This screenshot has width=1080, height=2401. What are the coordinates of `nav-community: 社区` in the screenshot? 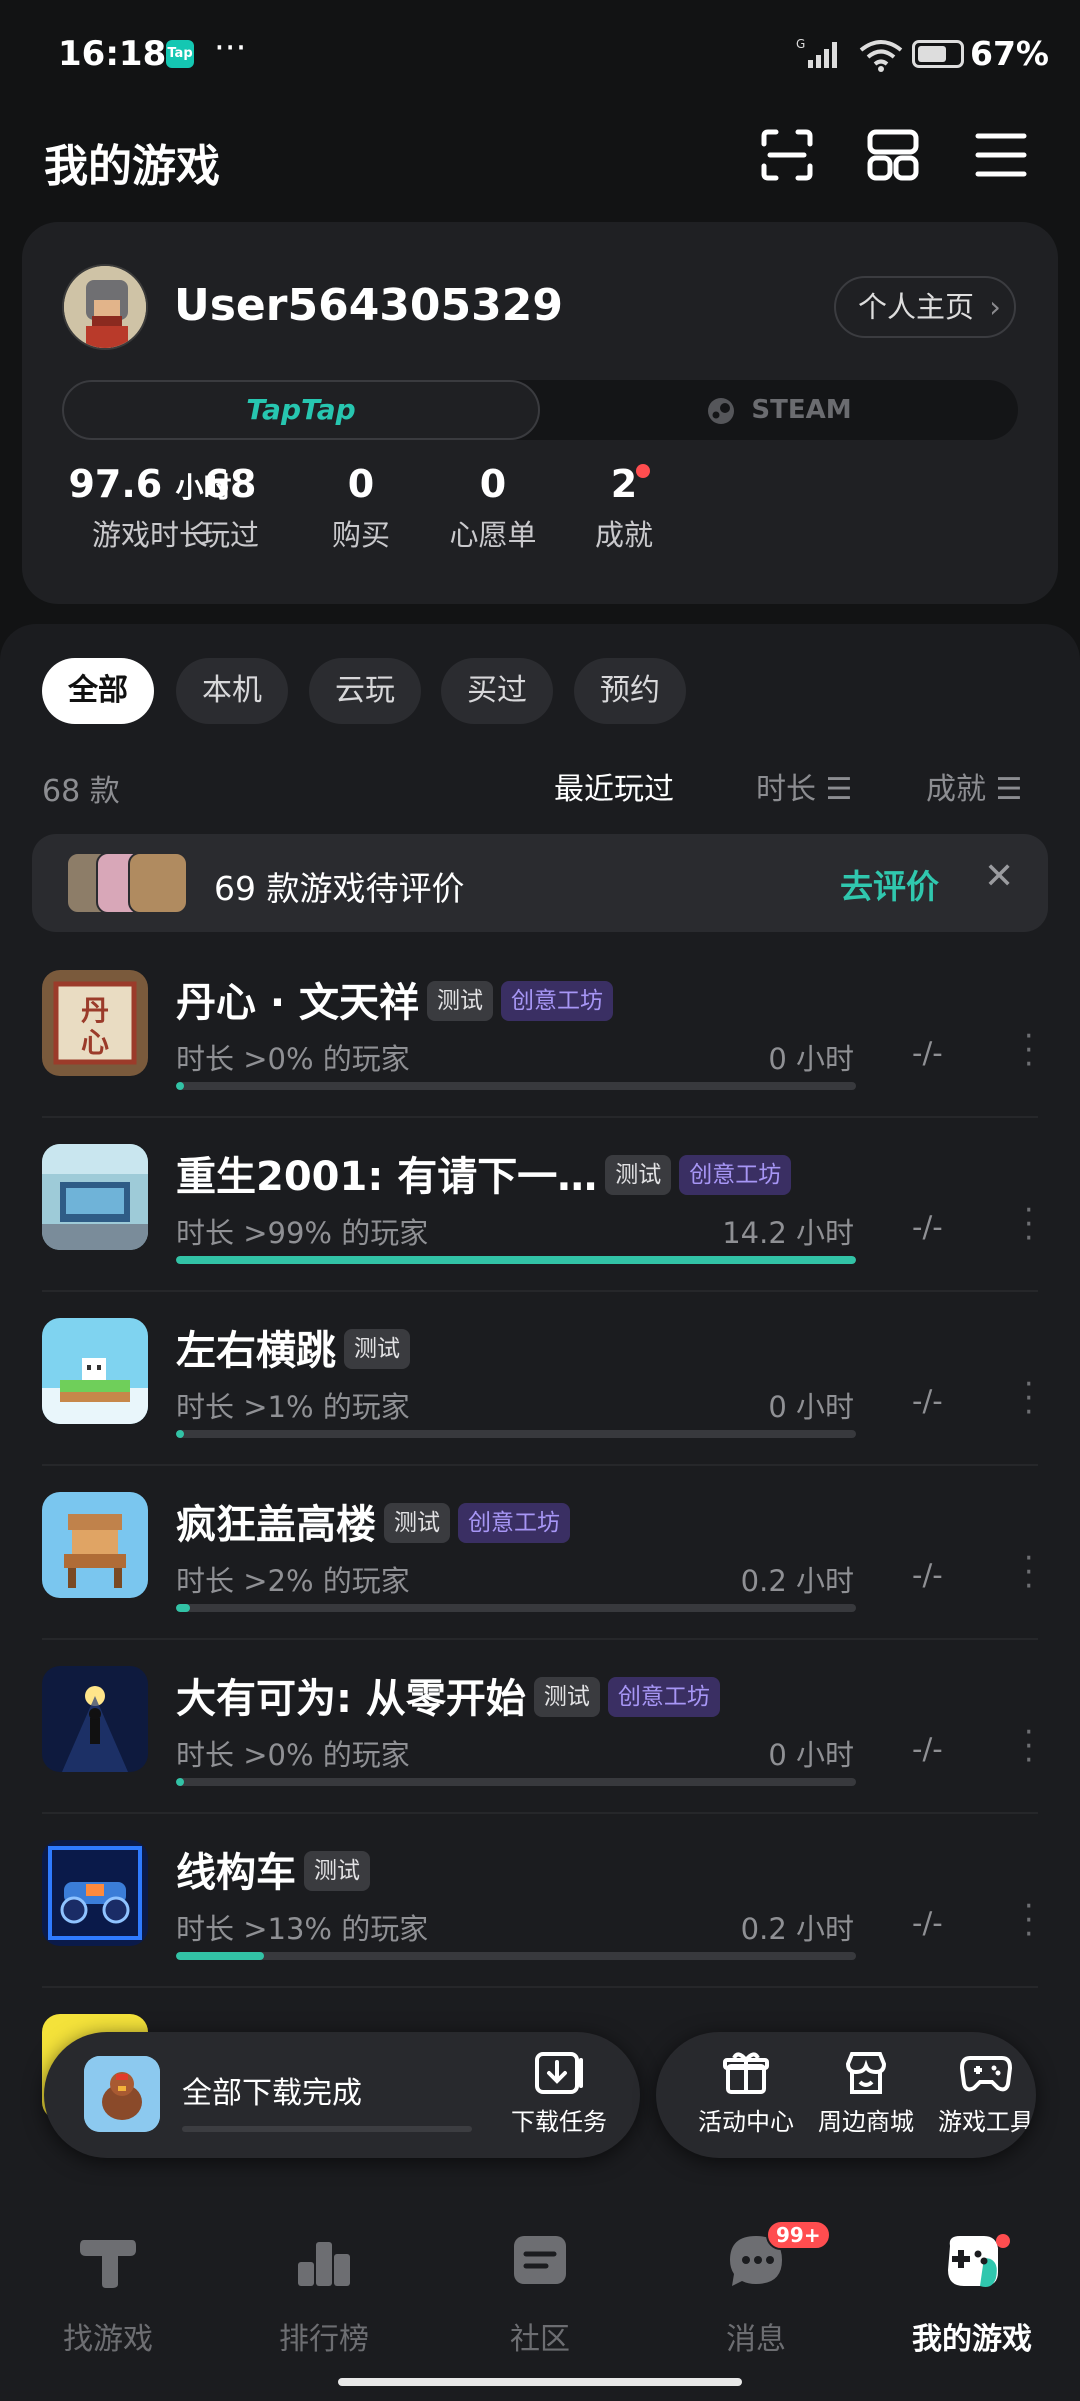 It's located at (540, 2293).